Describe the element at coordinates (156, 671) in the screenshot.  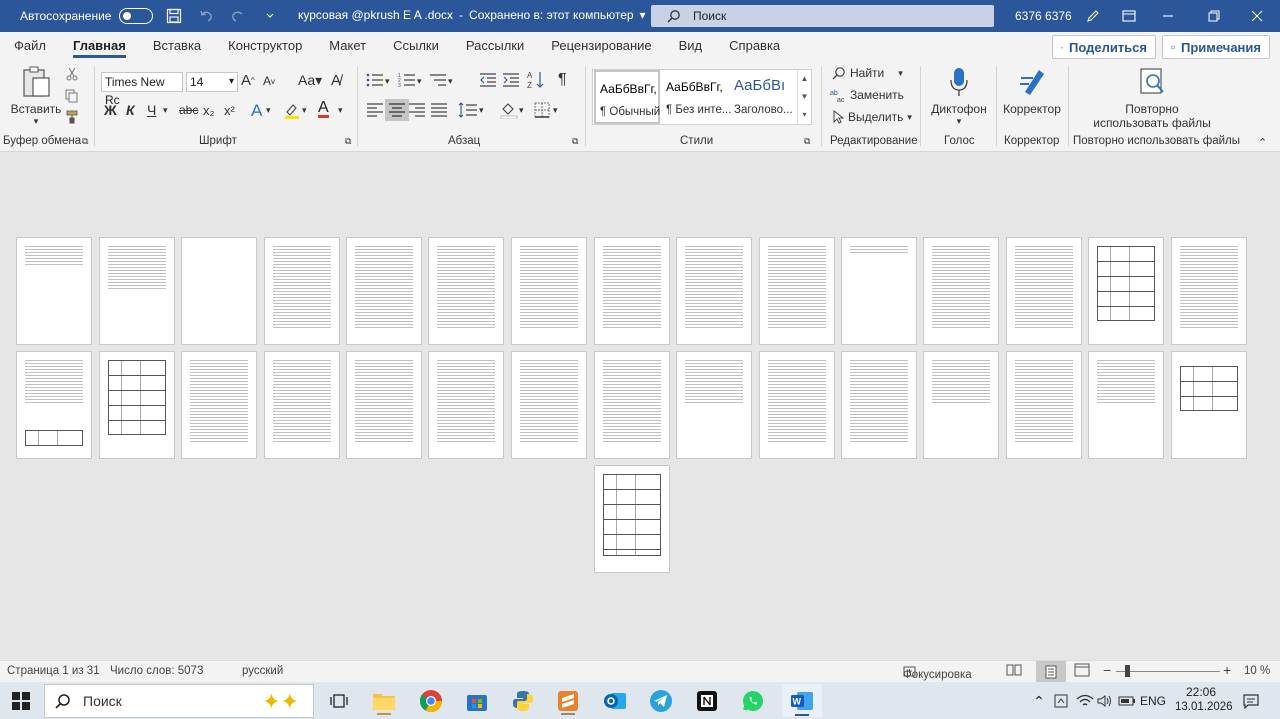
I see `word-count: Число слов: 5073` at that location.